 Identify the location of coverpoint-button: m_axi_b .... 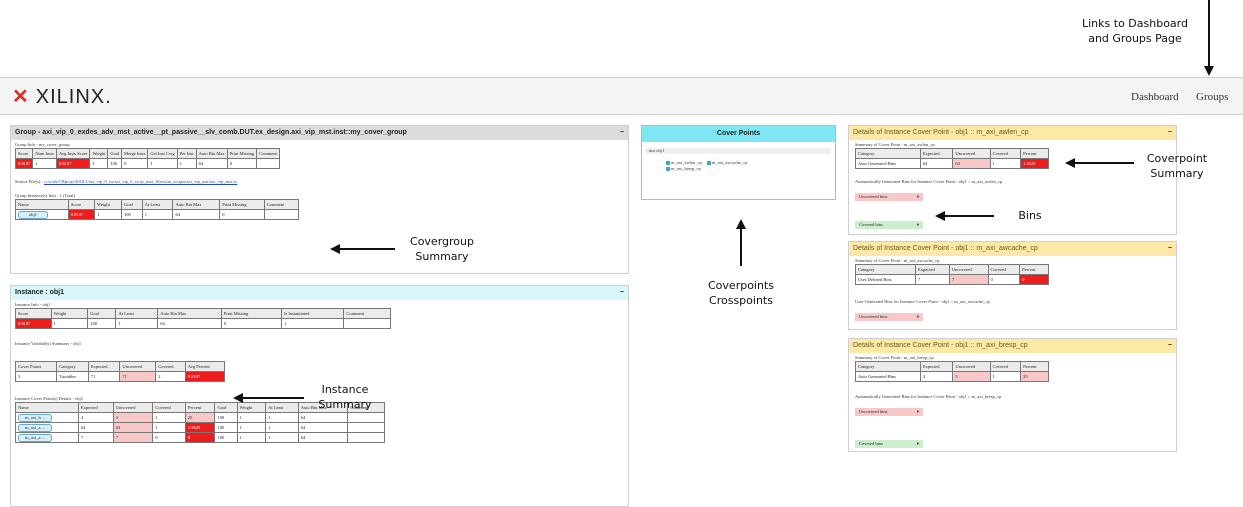
(35, 417).